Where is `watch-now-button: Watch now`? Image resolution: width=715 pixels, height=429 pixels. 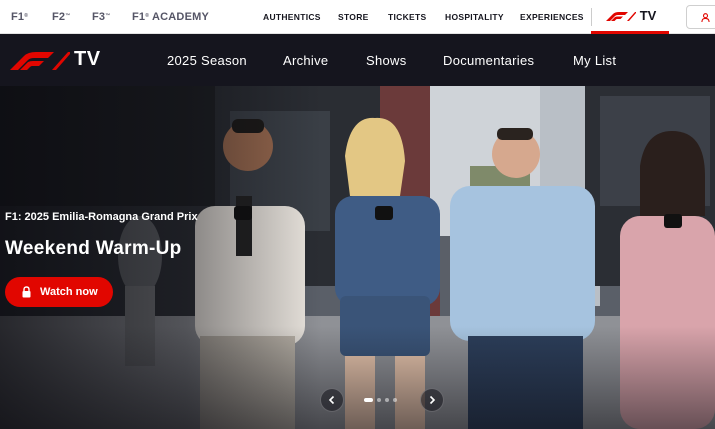 watch-now-button: Watch now is located at coordinates (59, 292).